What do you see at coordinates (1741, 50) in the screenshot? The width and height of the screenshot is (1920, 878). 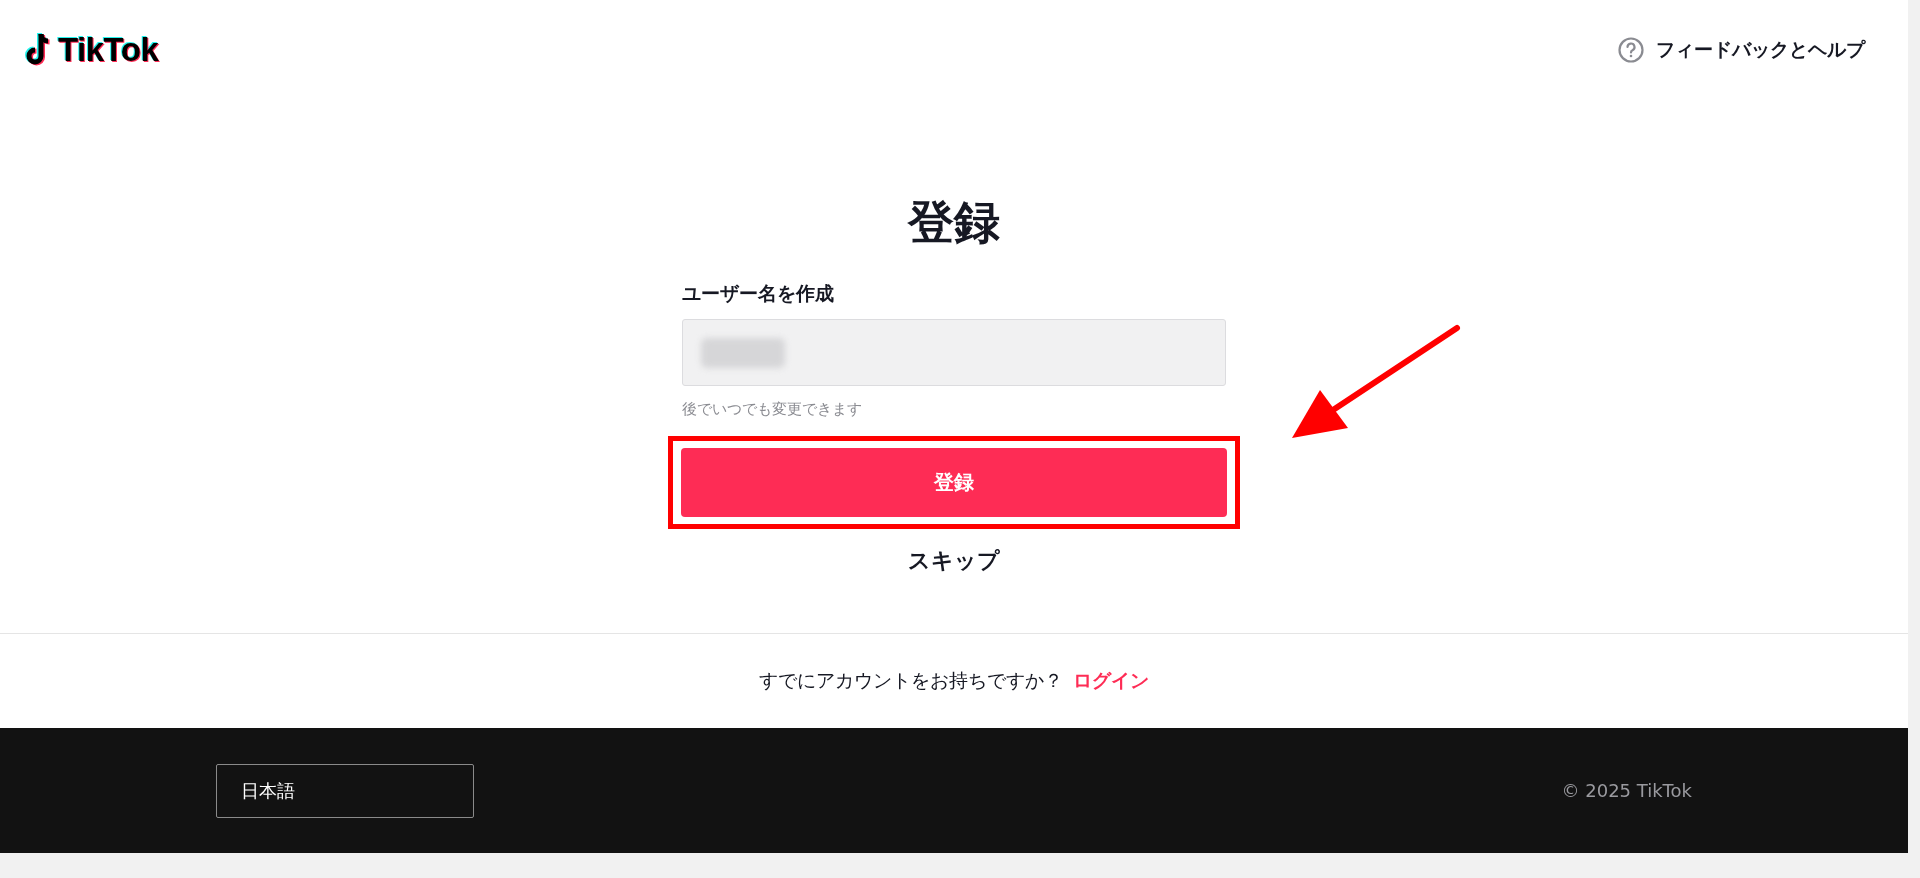 I see `help-link: フィードバックとヘルプ` at bounding box center [1741, 50].